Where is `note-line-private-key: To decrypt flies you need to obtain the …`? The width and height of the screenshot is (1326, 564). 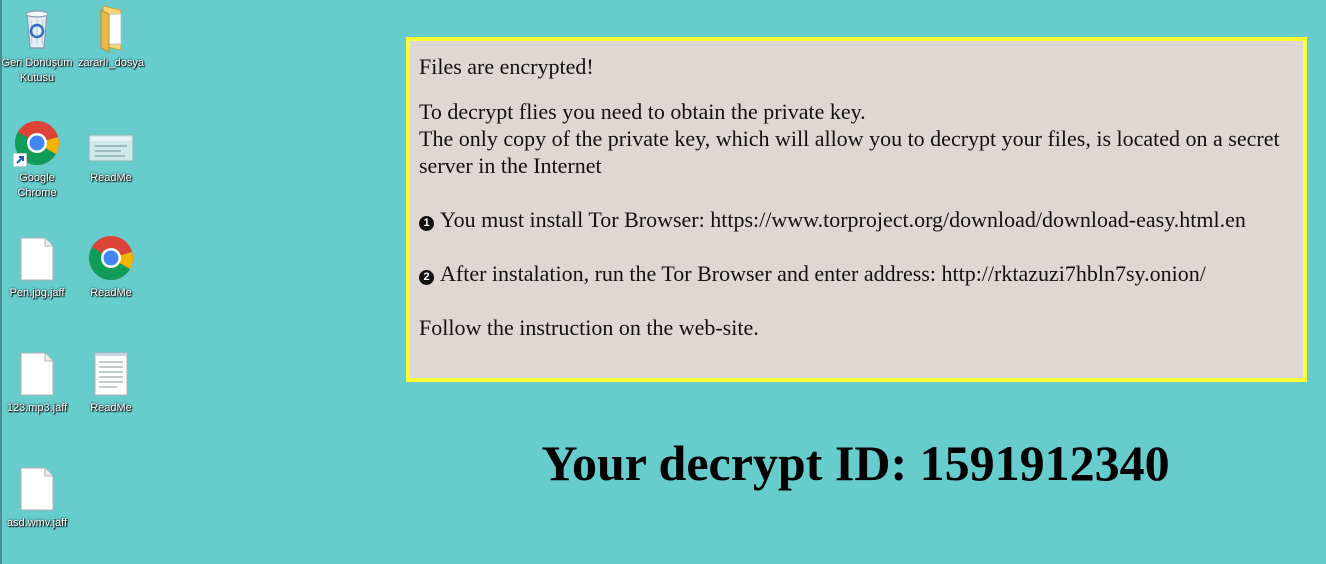 note-line-private-key: To decrypt flies you need to obtain the … is located at coordinates (642, 111).